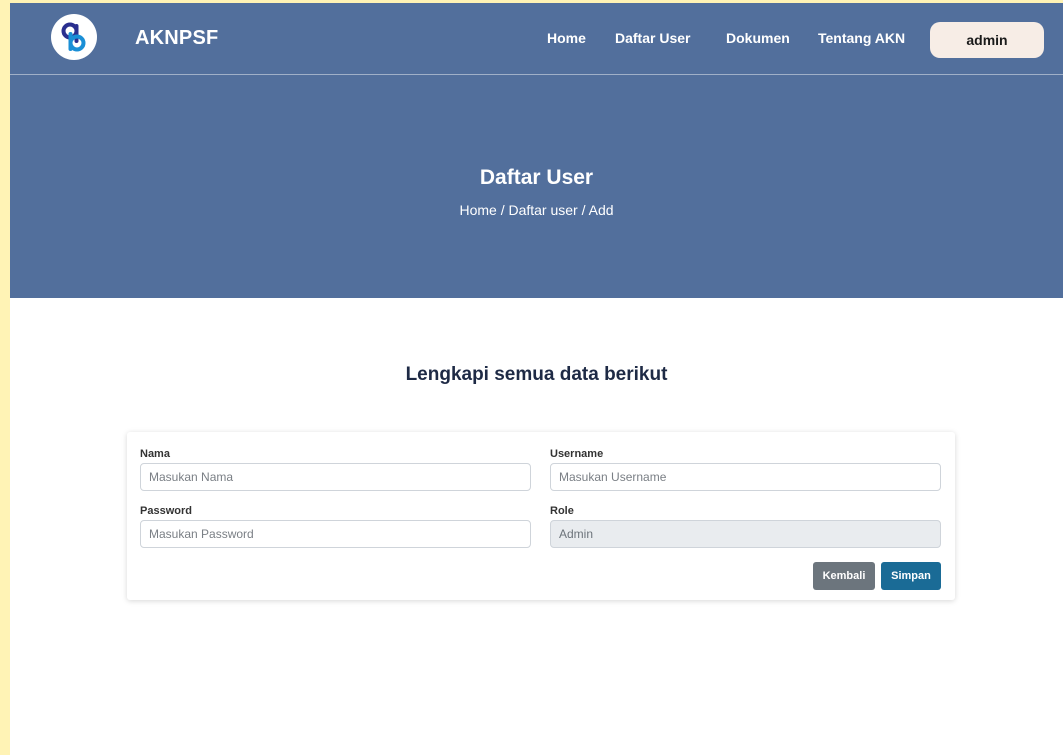 This screenshot has width=1063, height=755. What do you see at coordinates (536, 374) in the screenshot?
I see `form-heading: Lengkapi semua data berikut` at bounding box center [536, 374].